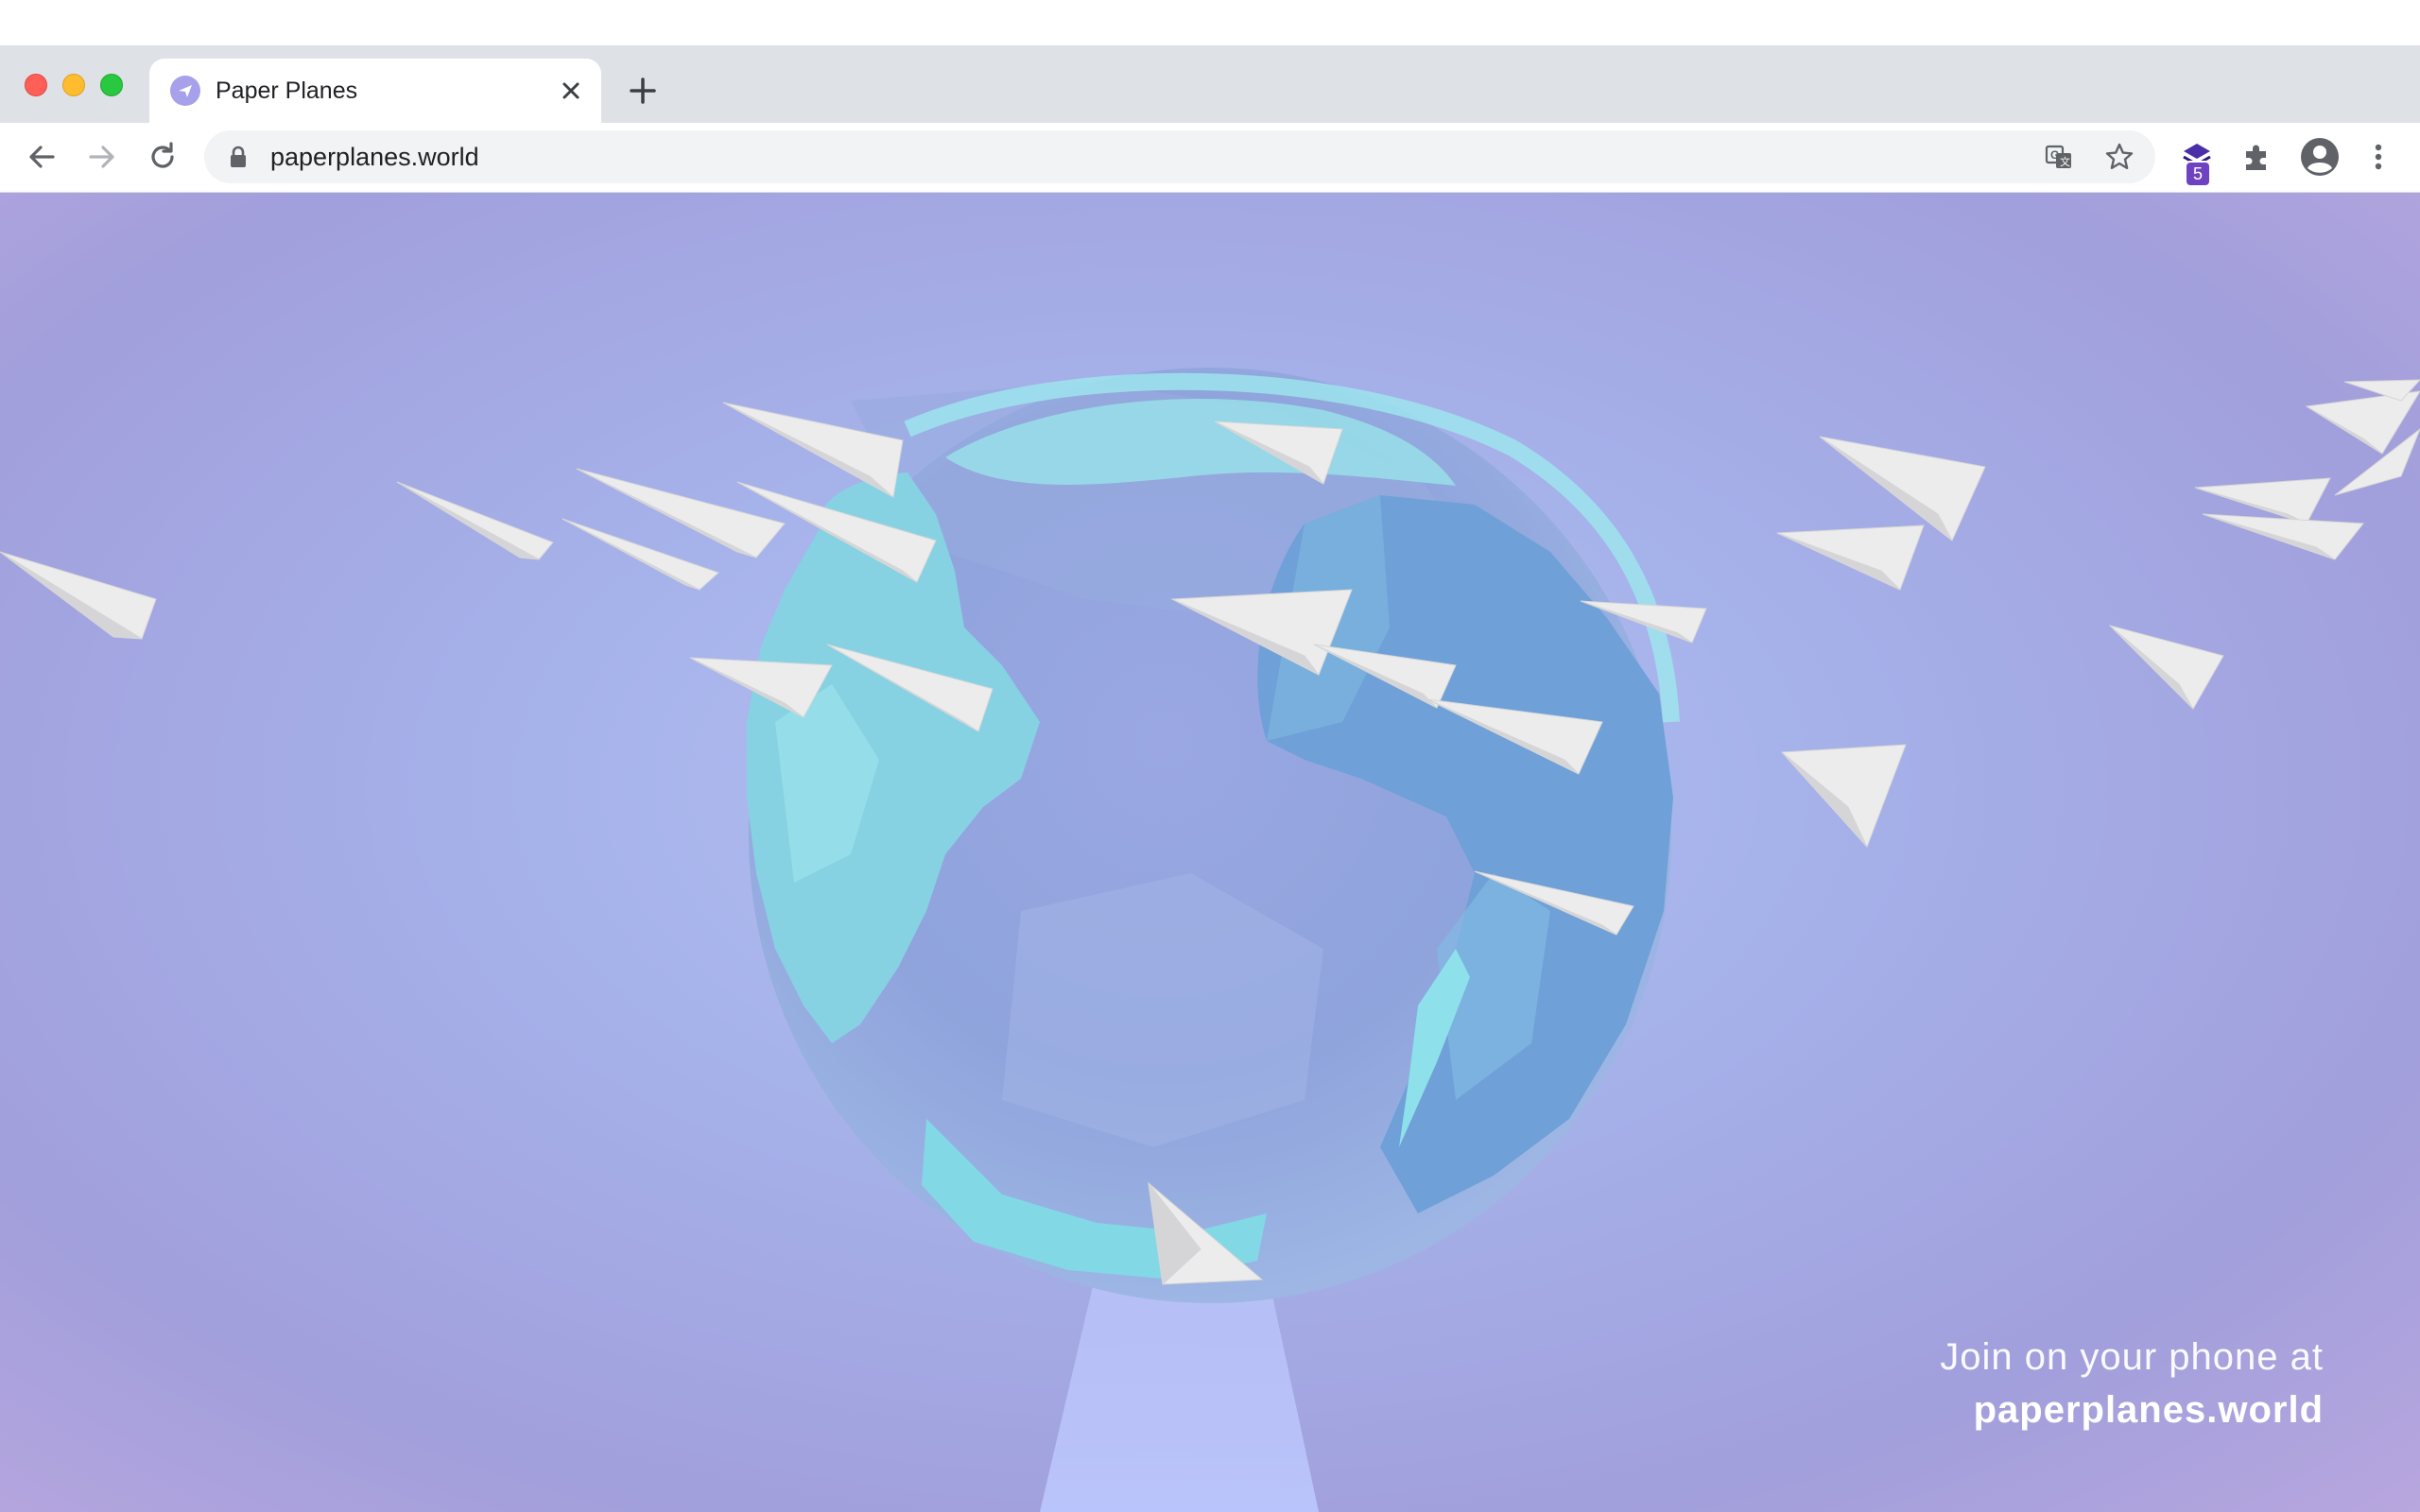 The width and height of the screenshot is (2420, 1512). I want to click on forward-arrow-icon, so click(102, 157).